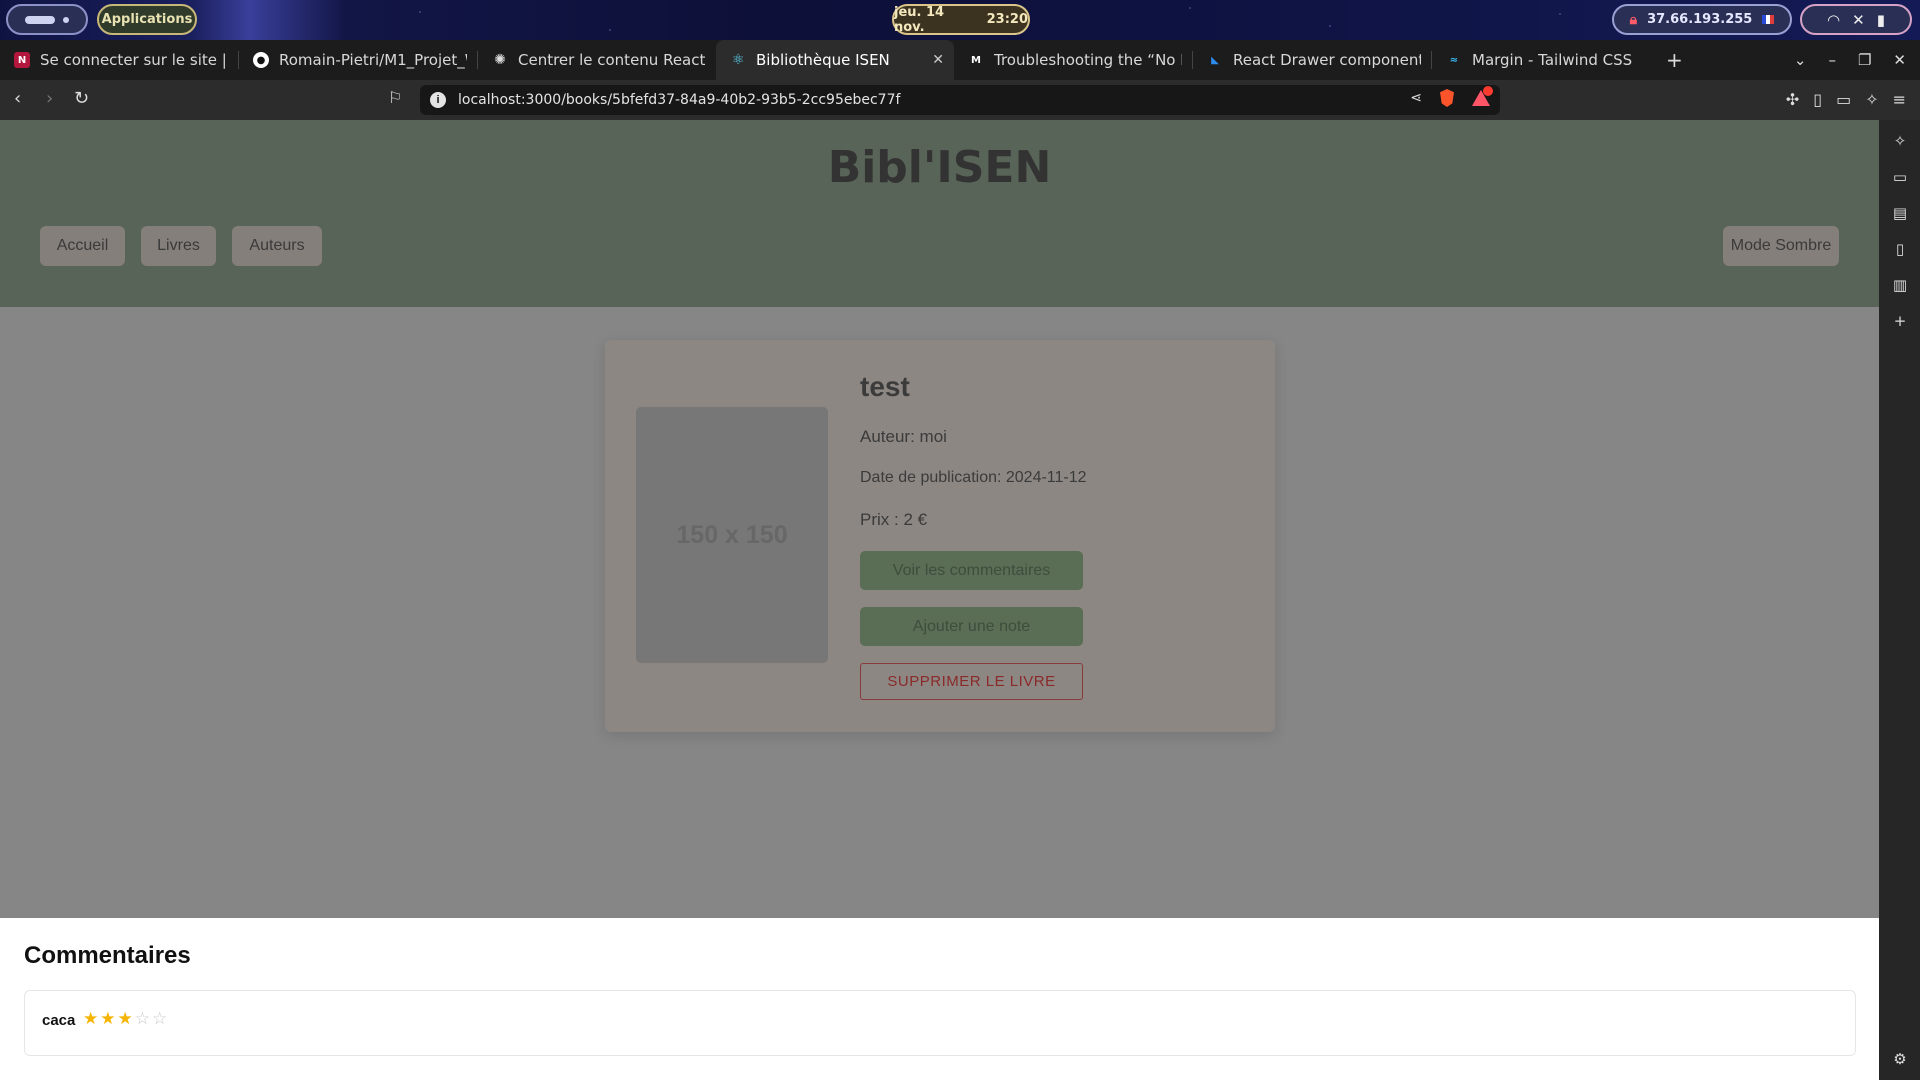 The image size is (1920, 1080). Describe the element at coordinates (261, 60) in the screenshot. I see `github-icon: ●` at that location.